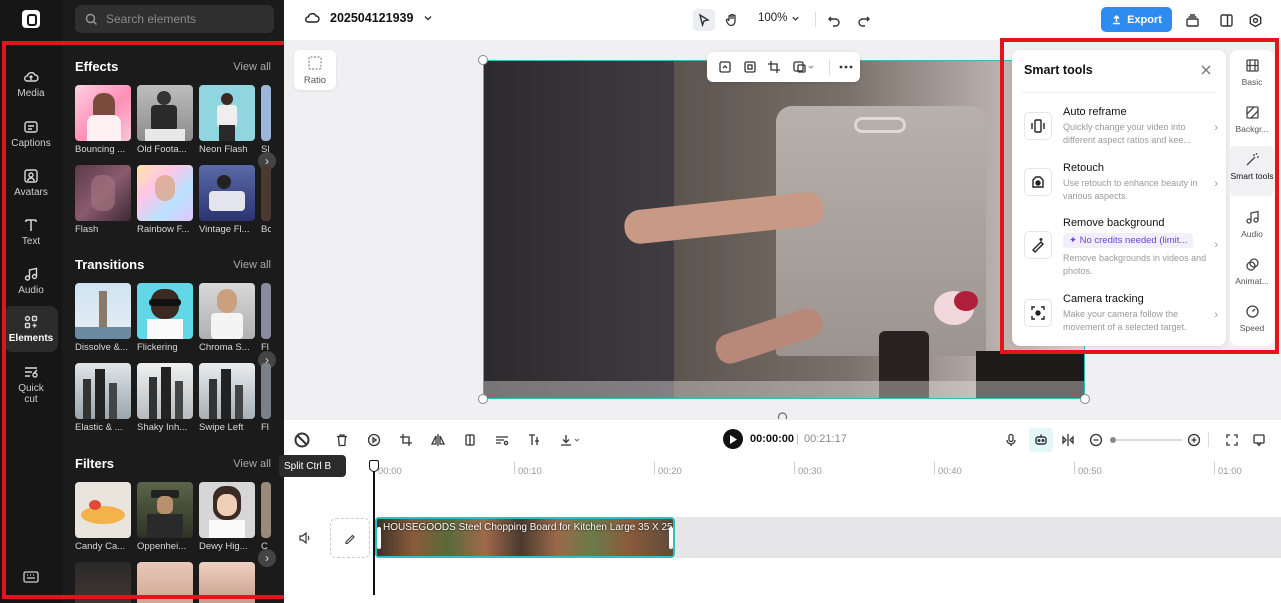  Describe the element at coordinates (302, 440) in the screenshot. I see `disable-button` at that location.